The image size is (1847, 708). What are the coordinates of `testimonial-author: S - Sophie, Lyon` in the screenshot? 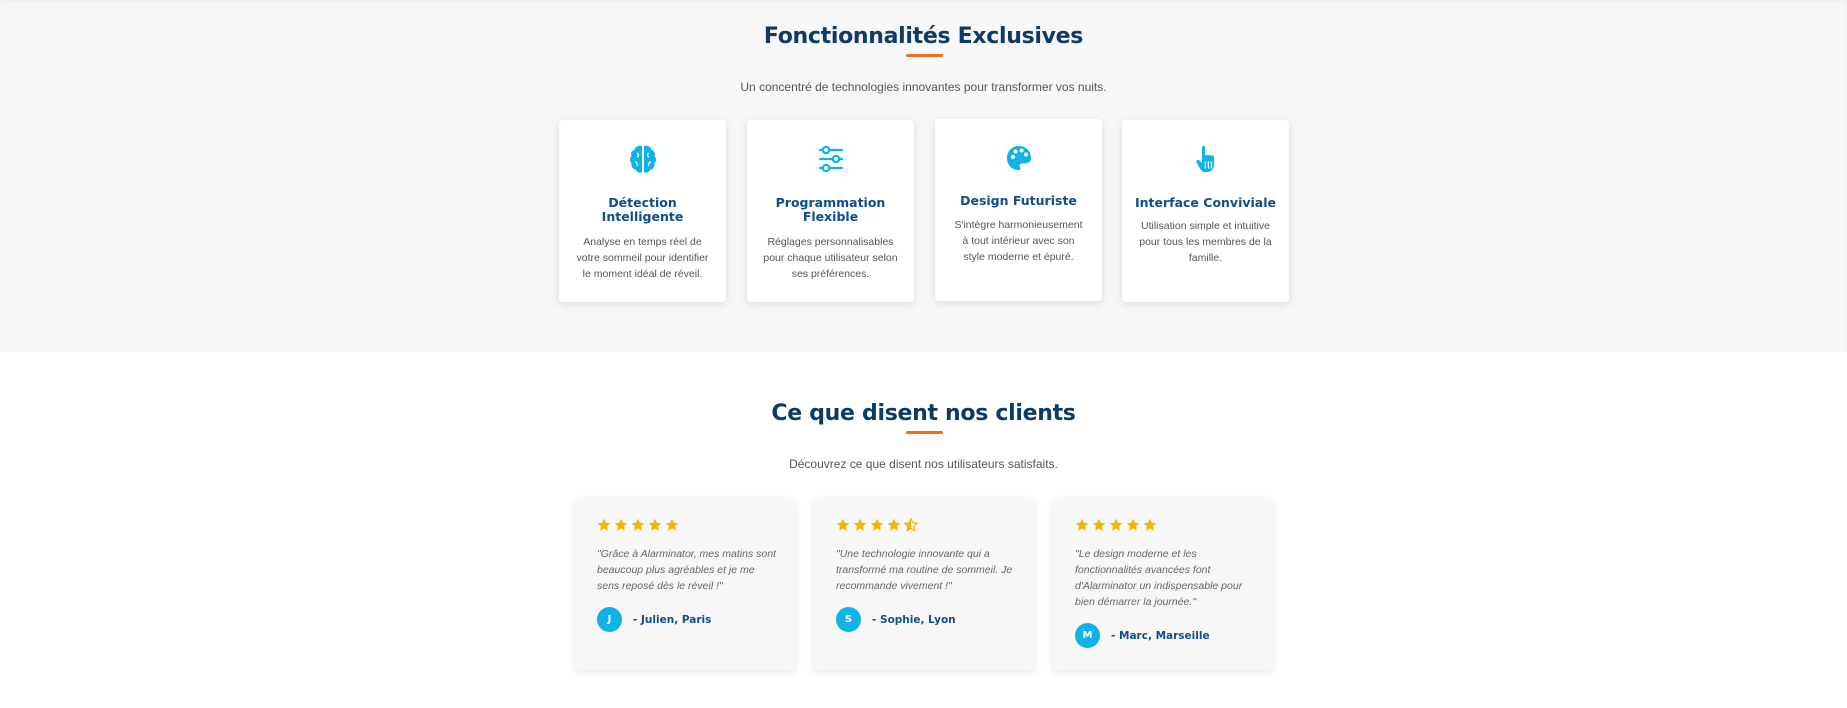 It's located at (896, 619).